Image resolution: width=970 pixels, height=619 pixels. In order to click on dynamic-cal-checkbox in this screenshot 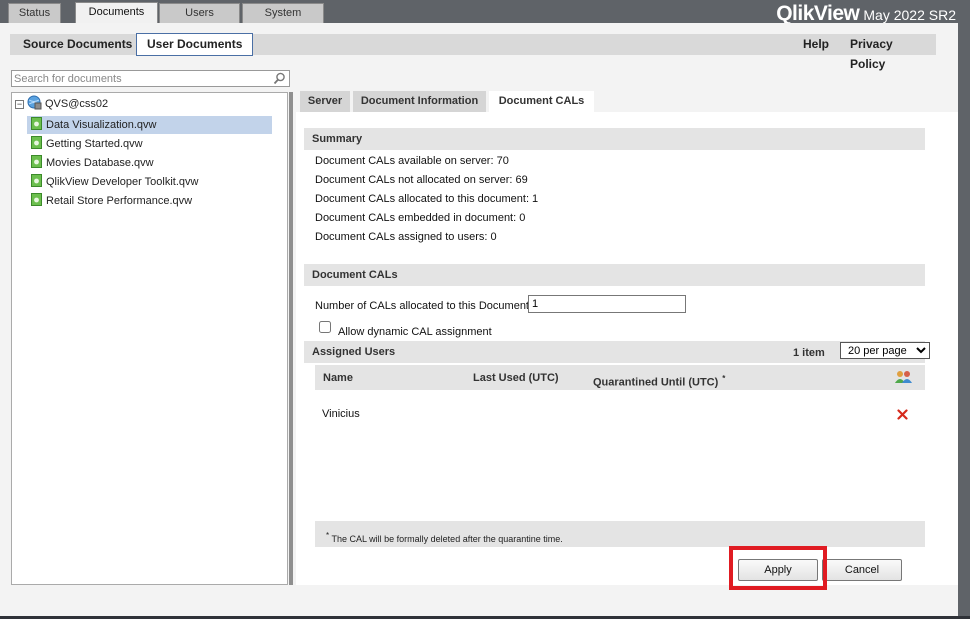, I will do `click(325, 327)`.